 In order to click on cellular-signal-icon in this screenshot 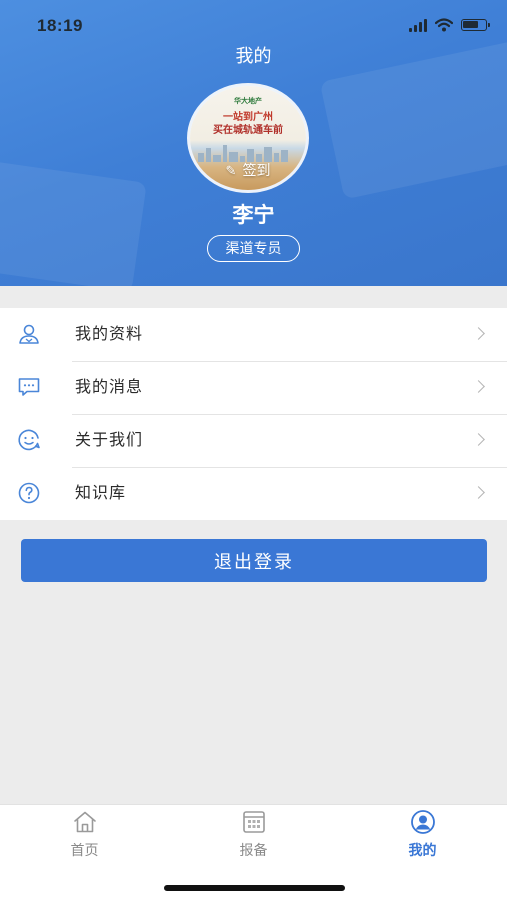, I will do `click(418, 25)`.